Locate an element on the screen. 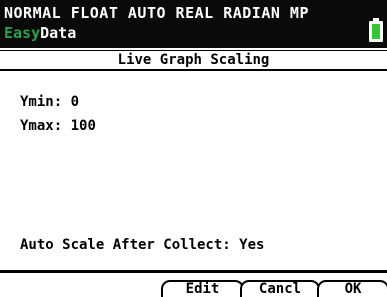 The width and height of the screenshot is (387, 297). app-name: EasyData is located at coordinates (40, 33).